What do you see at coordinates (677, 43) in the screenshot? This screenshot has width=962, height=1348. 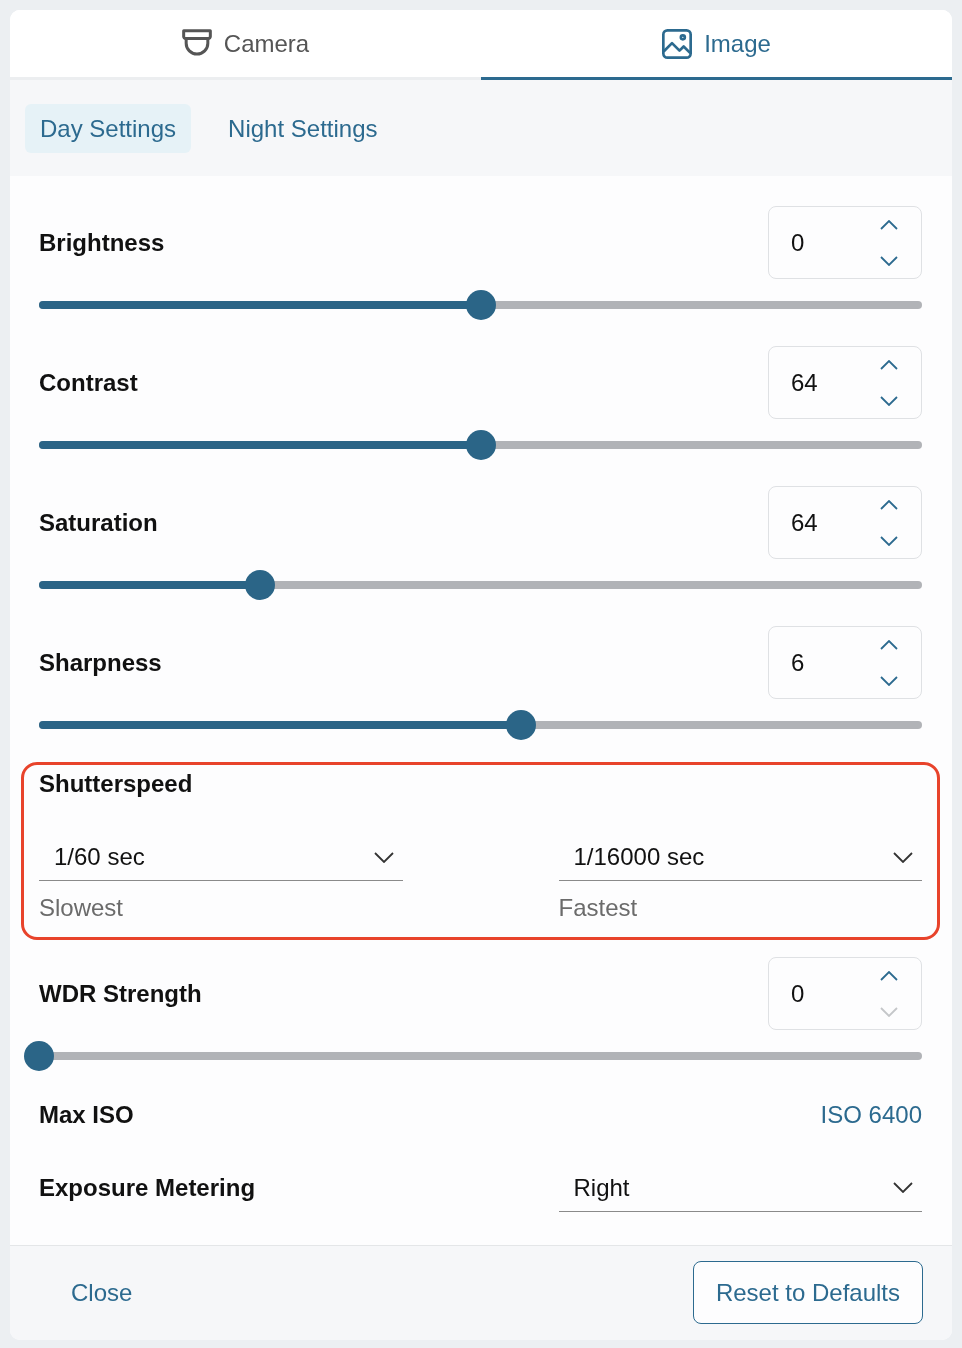 I see `image-icon` at bounding box center [677, 43].